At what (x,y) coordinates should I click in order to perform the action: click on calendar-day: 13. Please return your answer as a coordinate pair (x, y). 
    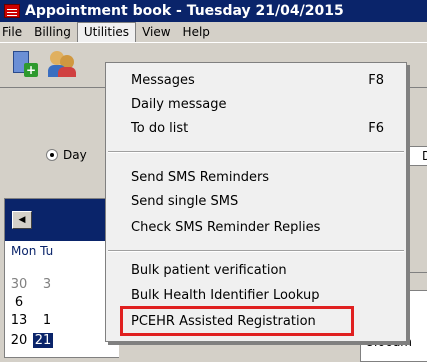
    Looking at the image, I should click on (19, 320).